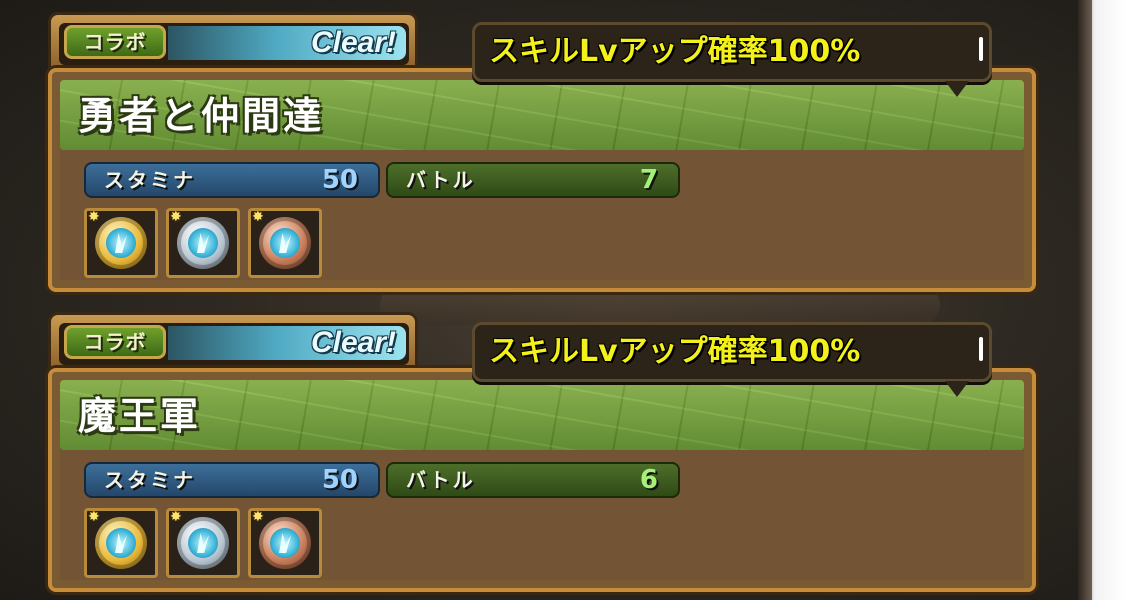 This screenshot has width=1125, height=600. Describe the element at coordinates (533, 180) in the screenshot. I see `battle-stat: バトル 7` at that location.